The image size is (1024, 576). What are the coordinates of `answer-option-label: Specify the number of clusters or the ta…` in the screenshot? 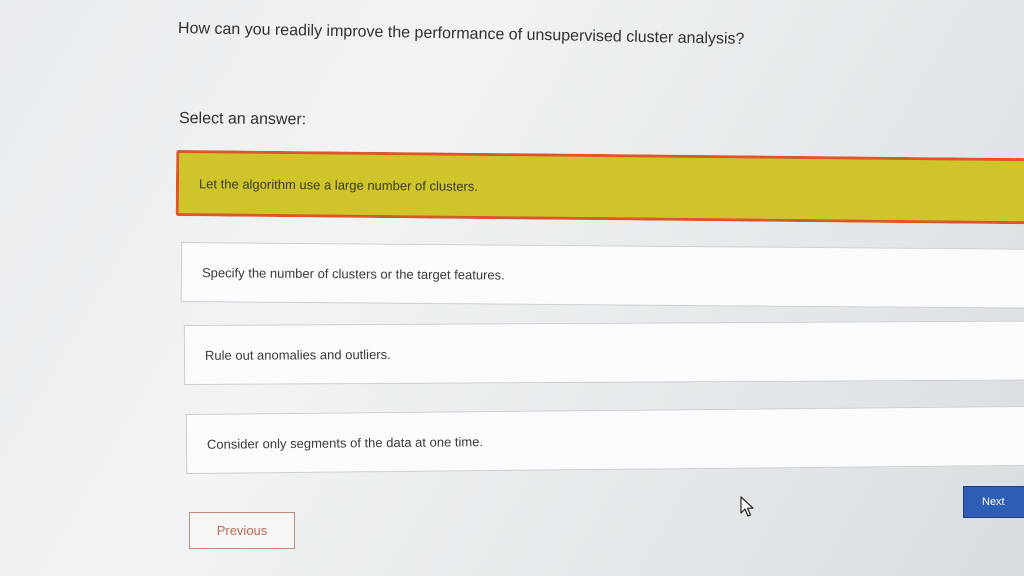 It's located at (353, 273).